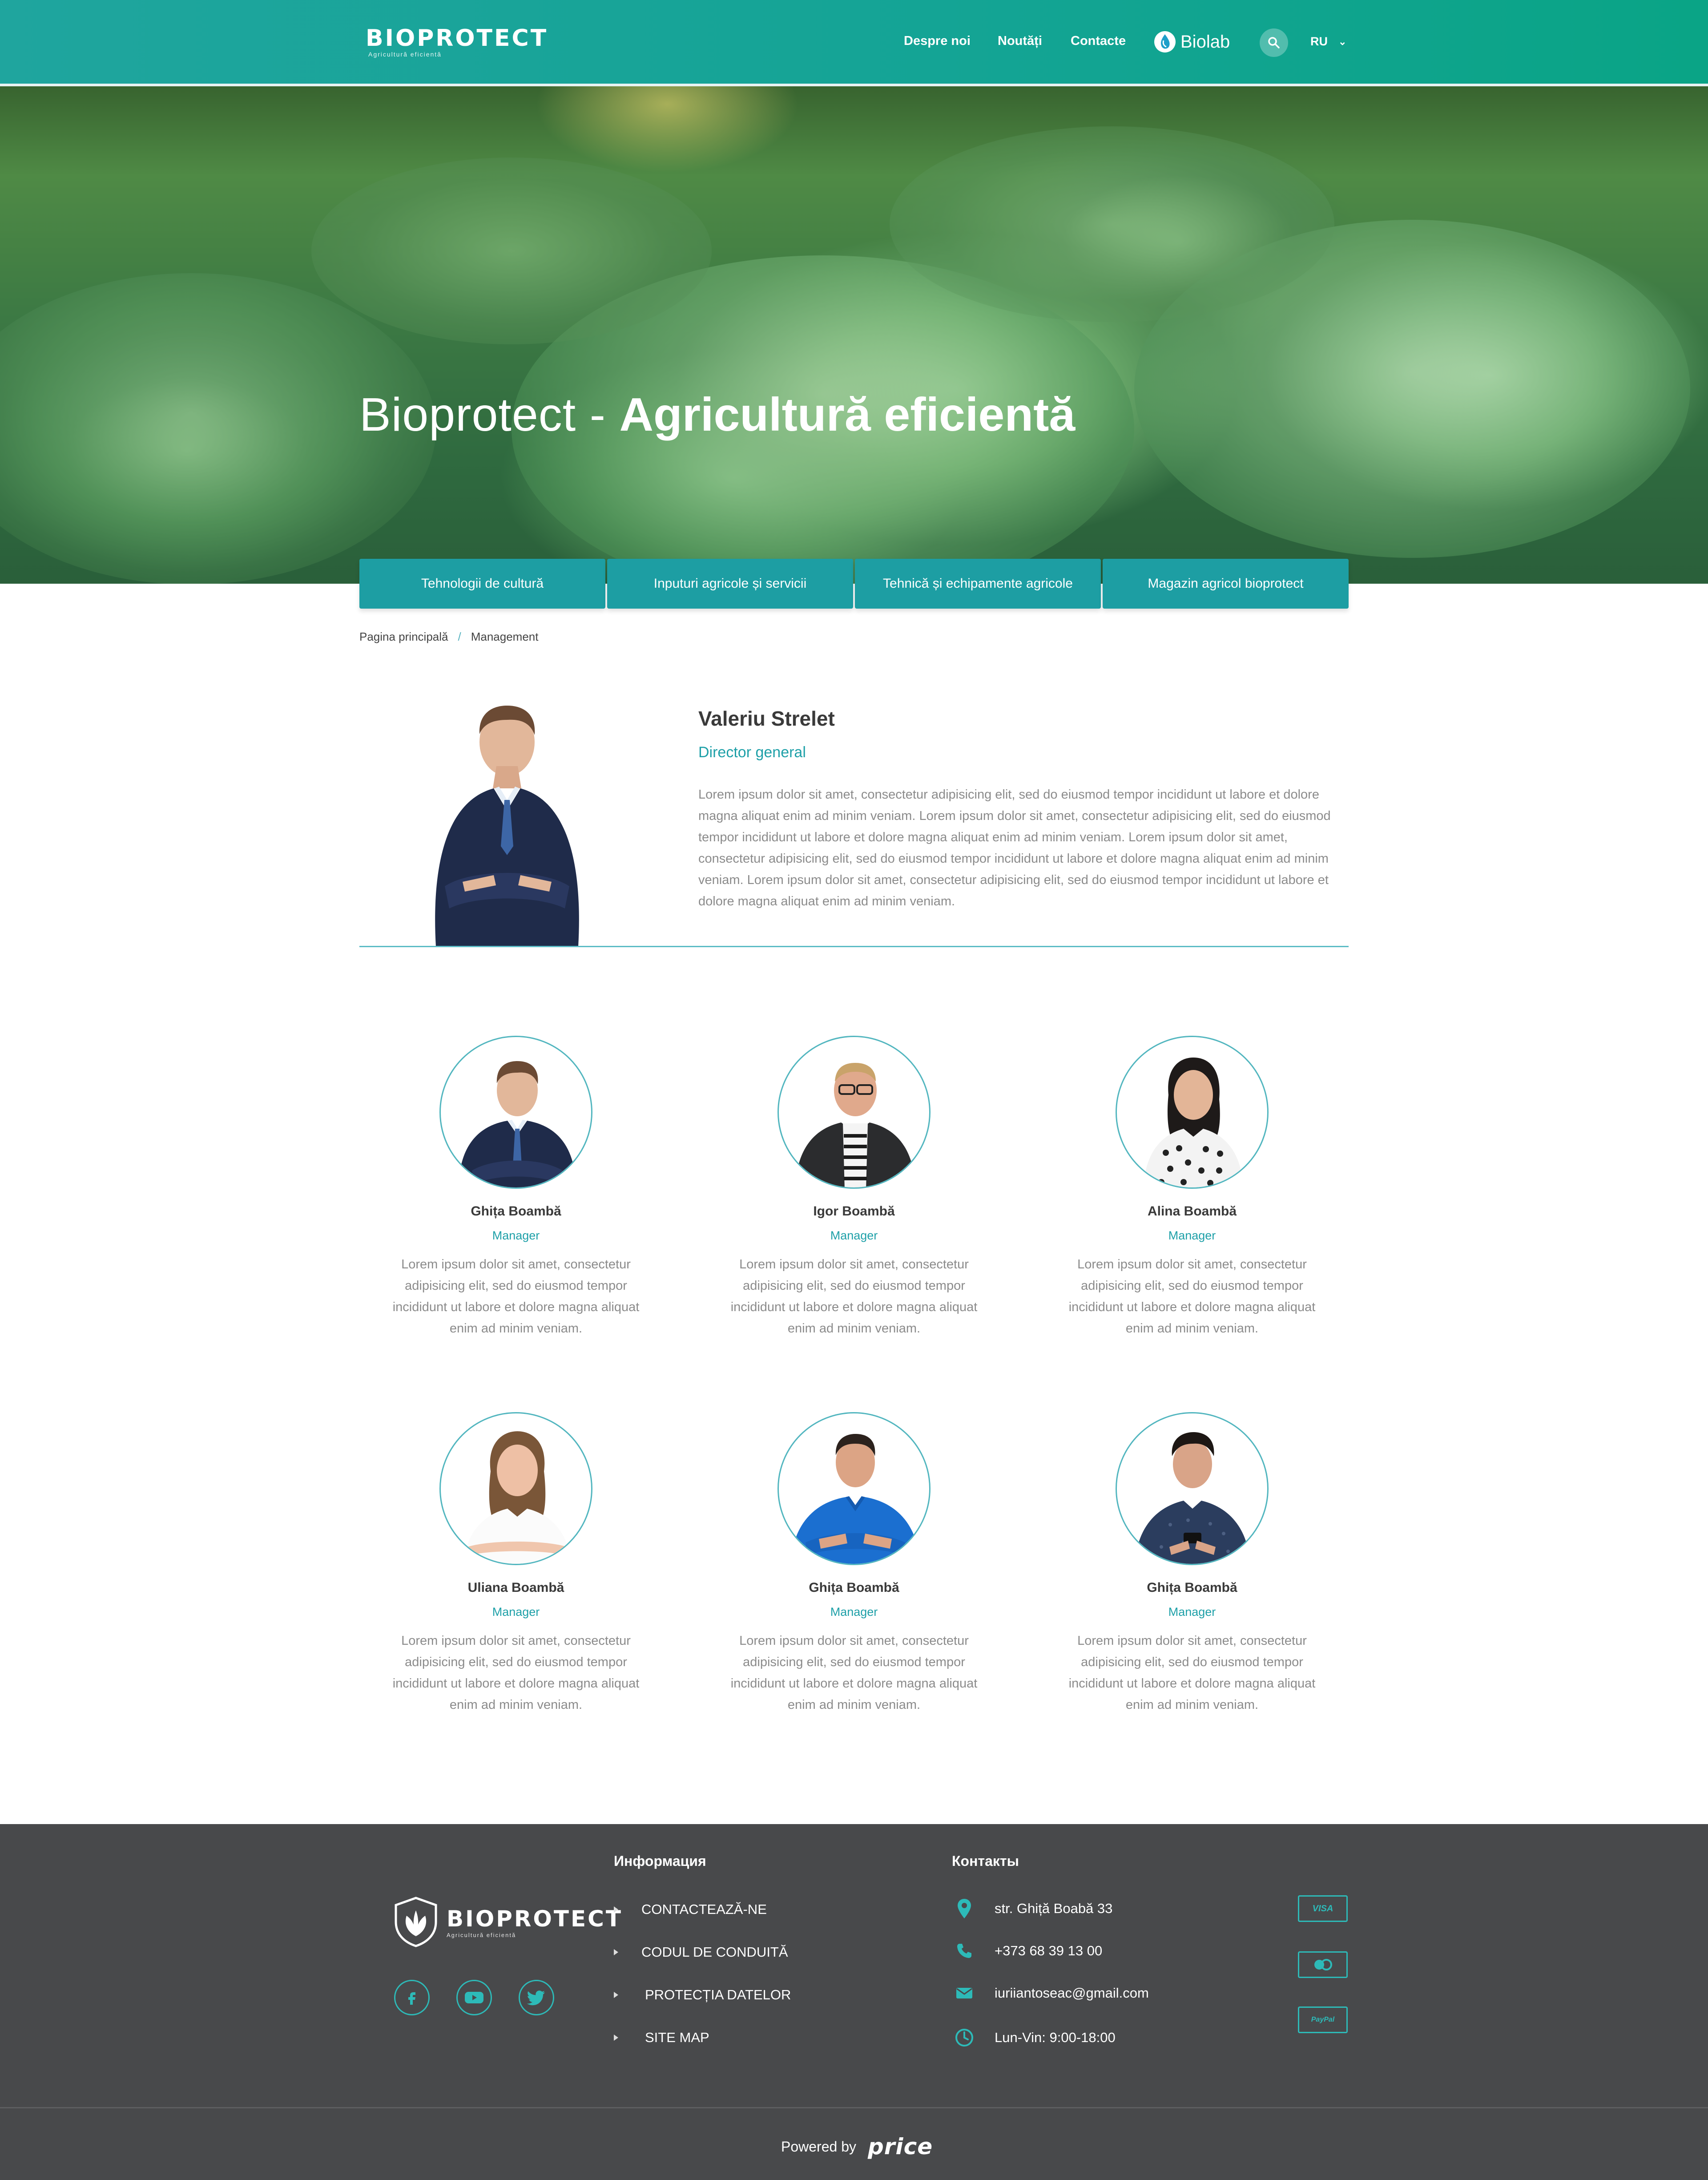 The width and height of the screenshot is (1708, 2180). What do you see at coordinates (847, 415) in the screenshot?
I see `hero-title-bold: Agricultură eficientă` at bounding box center [847, 415].